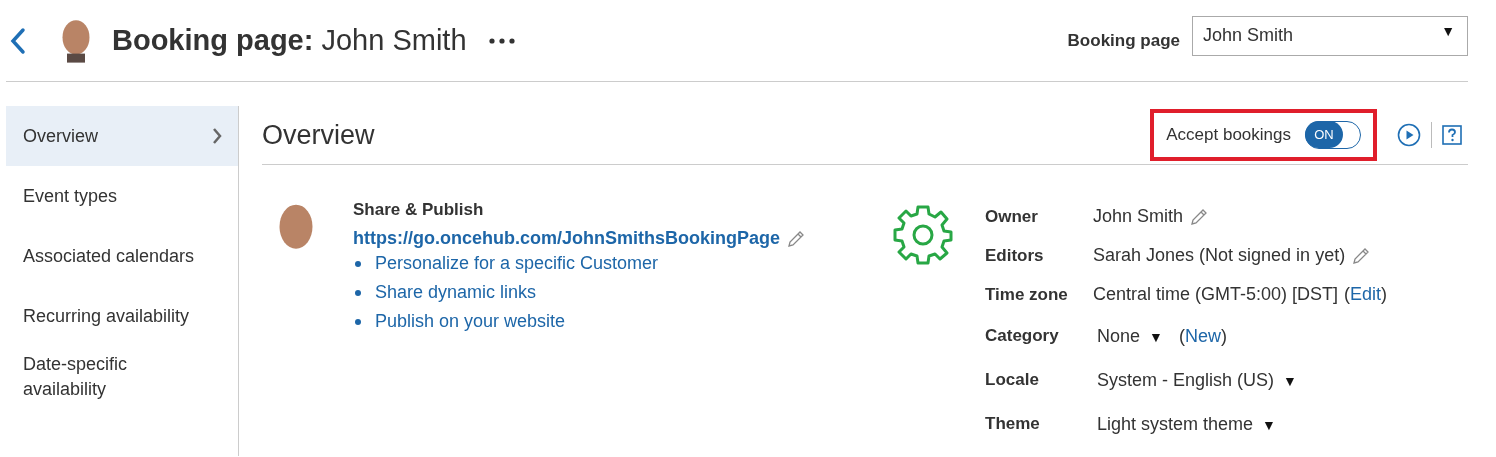 The width and height of the screenshot is (1496, 457). I want to click on detail-value: Sarah Jones (Not signed in yet), so click(1219, 255).